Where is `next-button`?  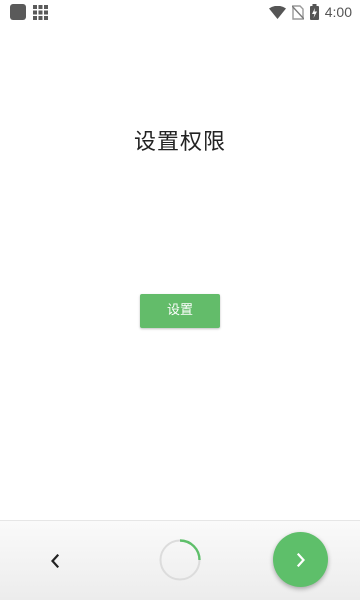 next-button is located at coordinates (300, 559).